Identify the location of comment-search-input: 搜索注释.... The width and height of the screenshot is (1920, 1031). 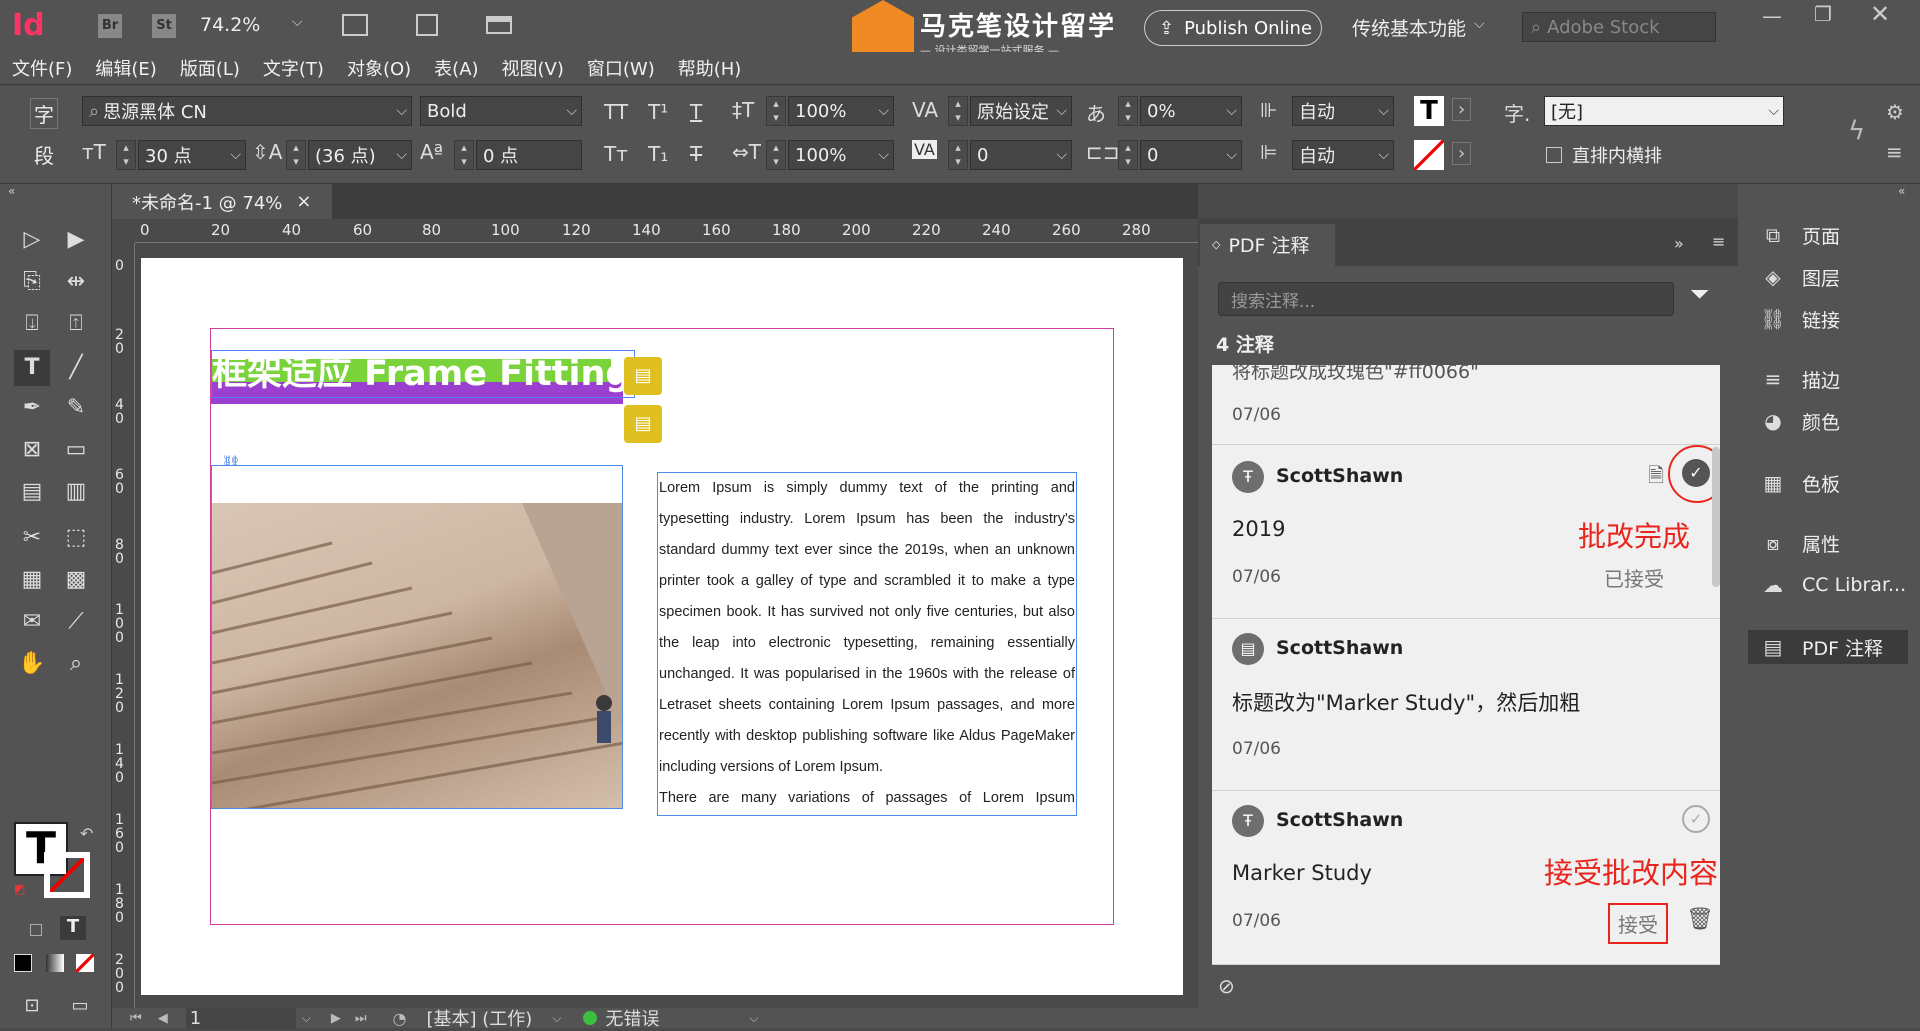
(1446, 299).